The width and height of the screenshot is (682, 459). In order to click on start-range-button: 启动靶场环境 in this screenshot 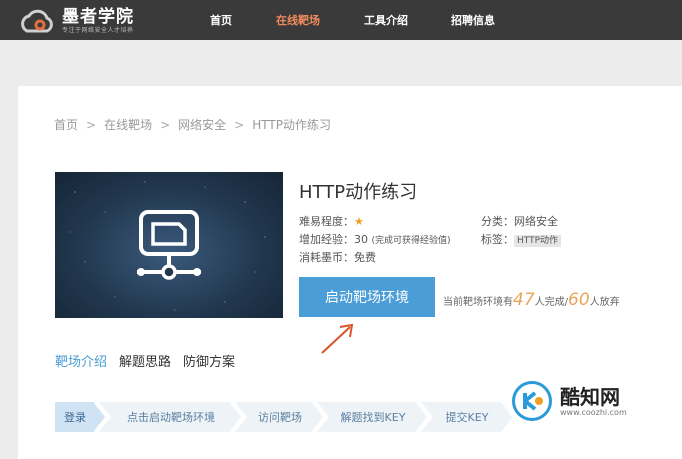, I will do `click(367, 297)`.